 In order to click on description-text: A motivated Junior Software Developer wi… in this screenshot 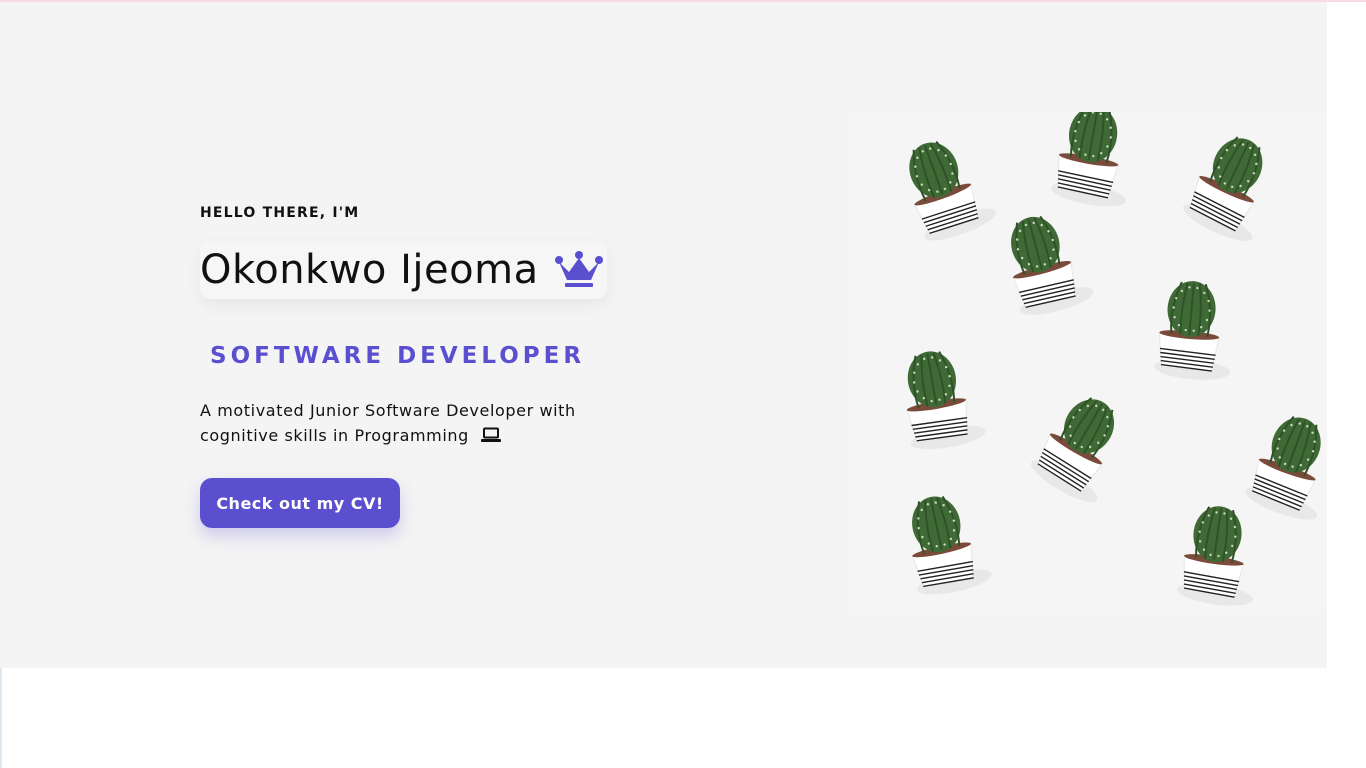, I will do `click(388, 423)`.